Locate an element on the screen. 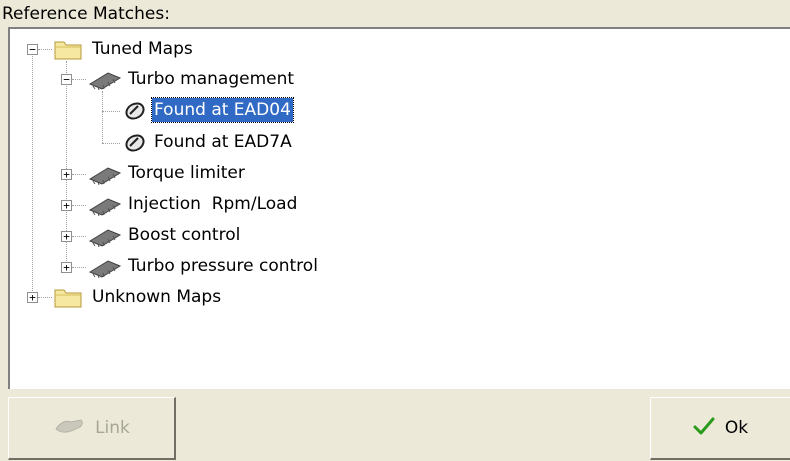 Image resolution: width=790 pixels, height=461 pixels. ok-button: Ok is located at coordinates (720, 428).